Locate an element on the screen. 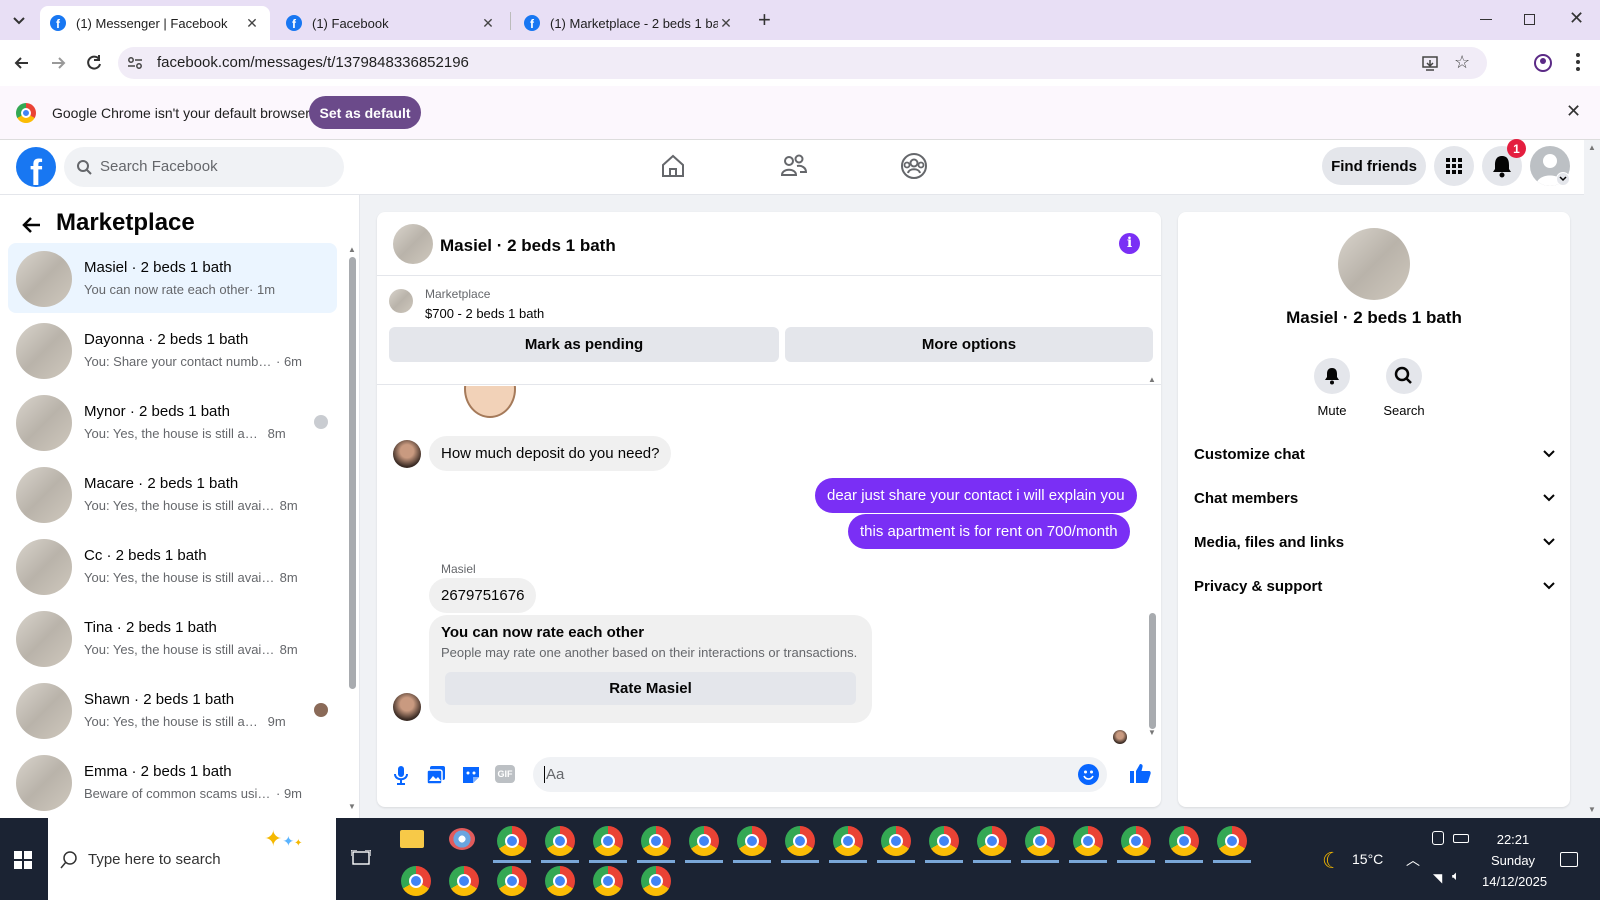  find-friends-button: Find friends is located at coordinates (1374, 166).